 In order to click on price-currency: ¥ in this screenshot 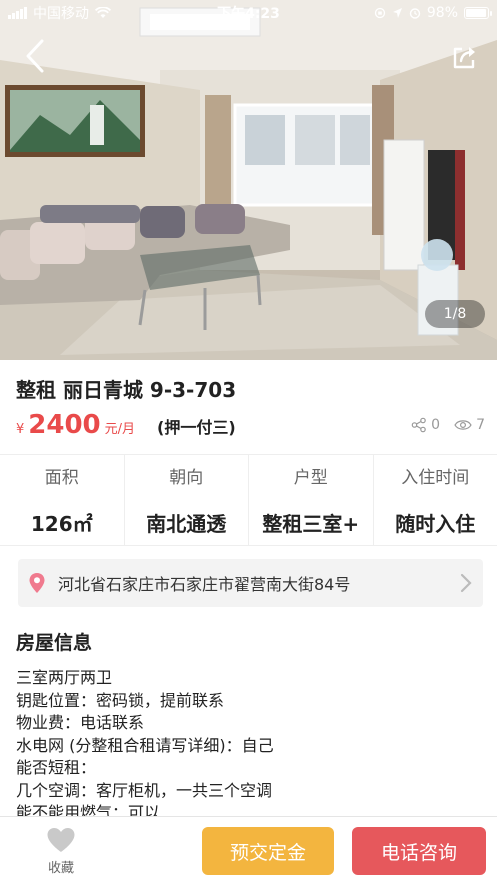, I will do `click(20, 429)`.